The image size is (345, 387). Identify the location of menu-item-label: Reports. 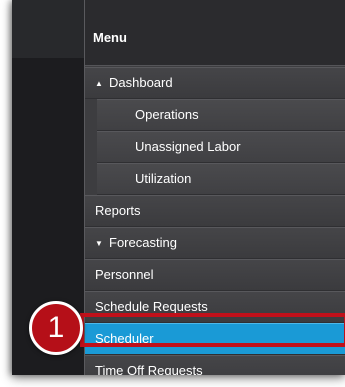
(118, 210).